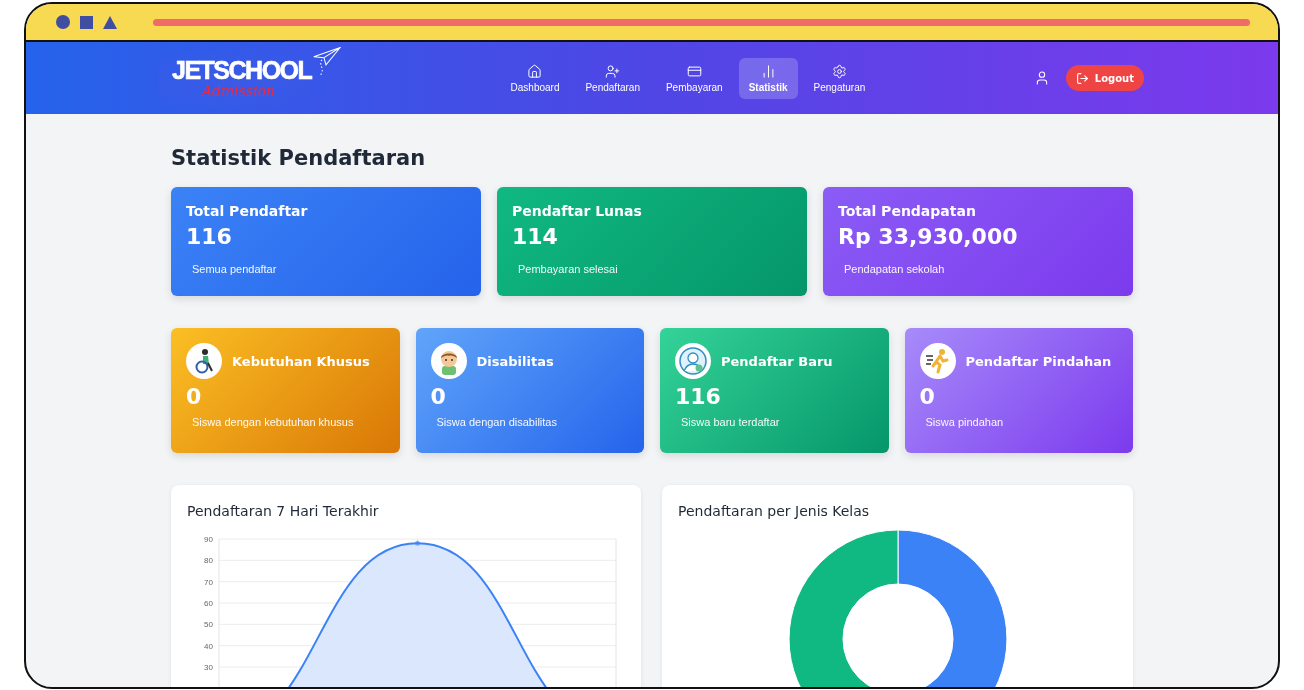  I want to click on card-title: Kebutuhan Khusus, so click(301, 361).